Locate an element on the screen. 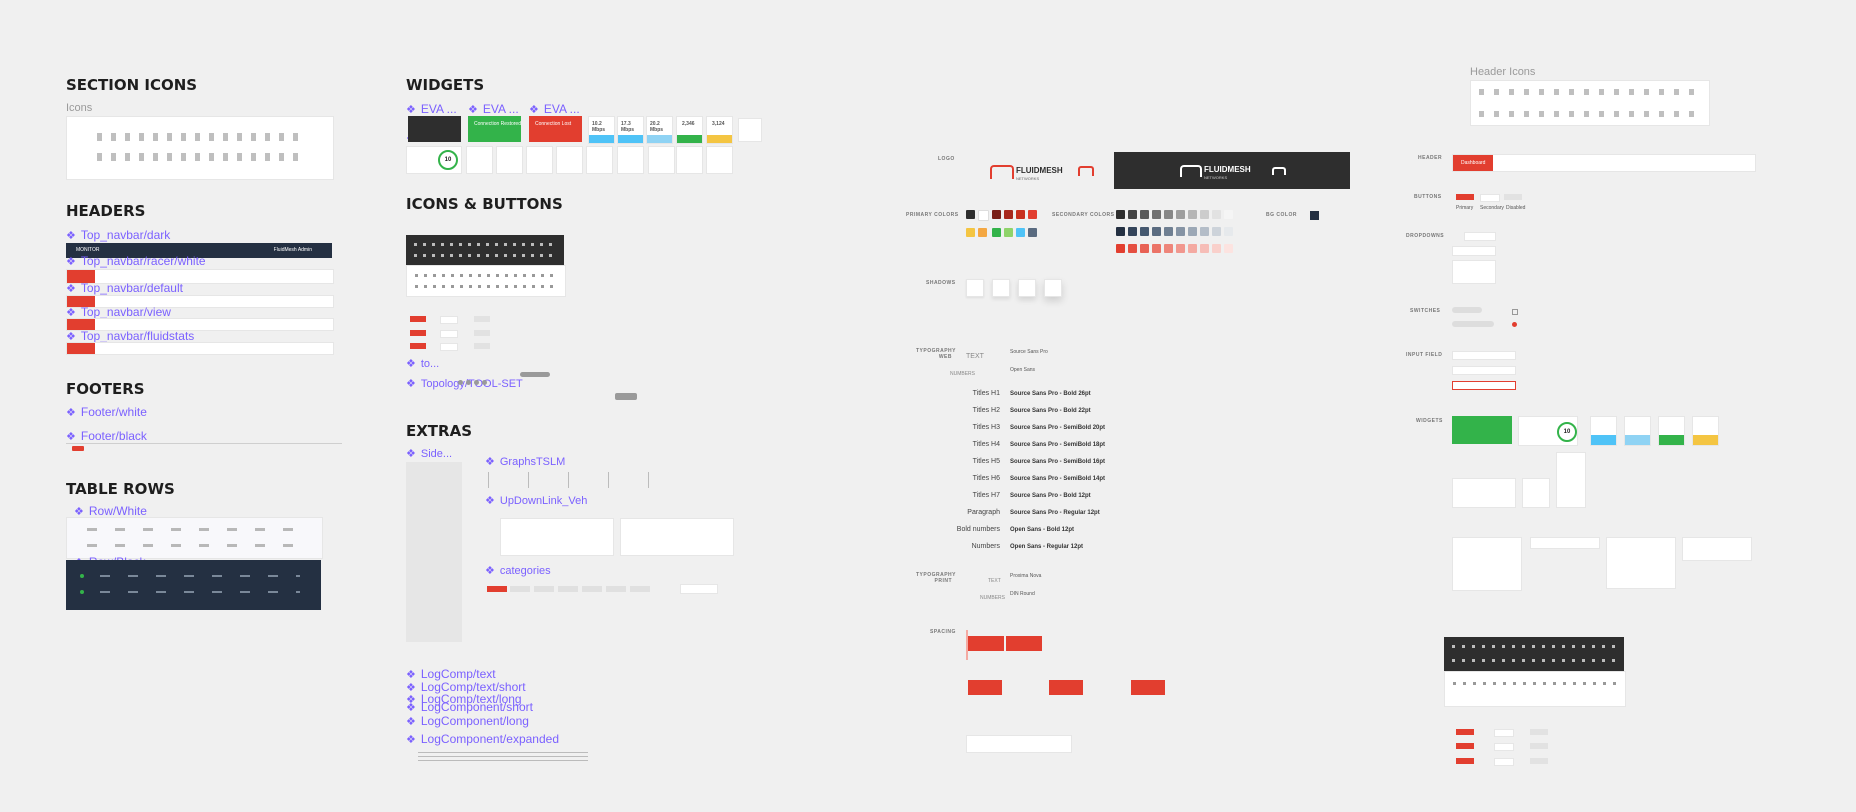  text-label: TEXT is located at coordinates (975, 356).